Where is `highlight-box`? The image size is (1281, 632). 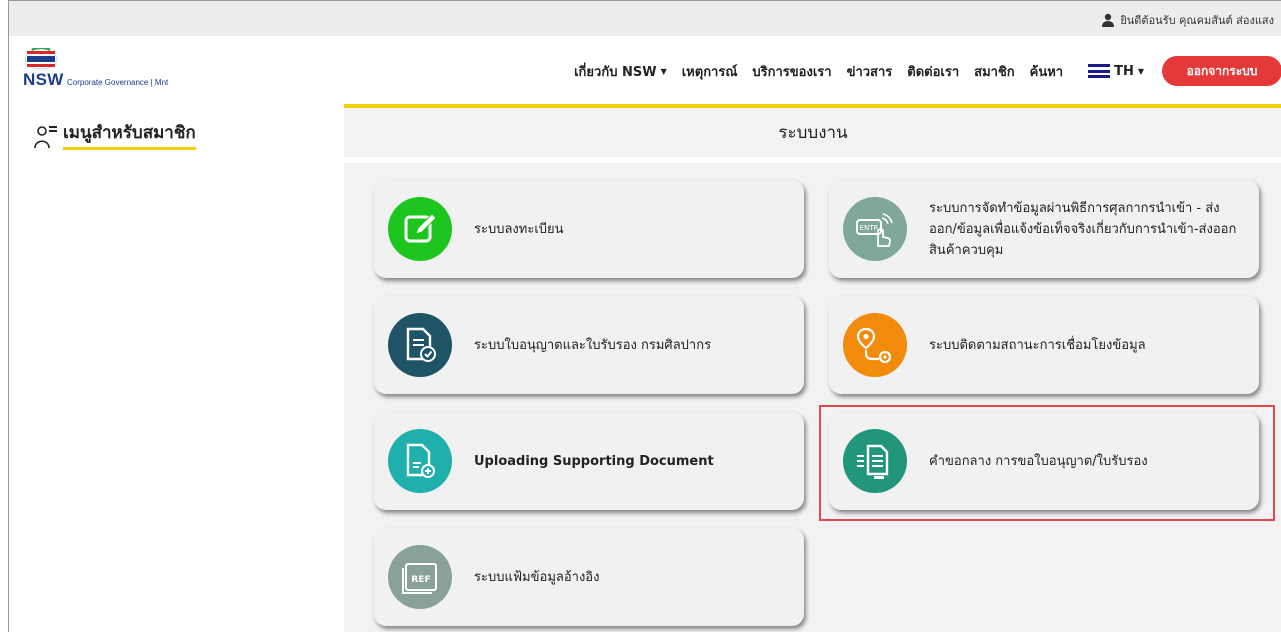
highlight-box is located at coordinates (1047, 463).